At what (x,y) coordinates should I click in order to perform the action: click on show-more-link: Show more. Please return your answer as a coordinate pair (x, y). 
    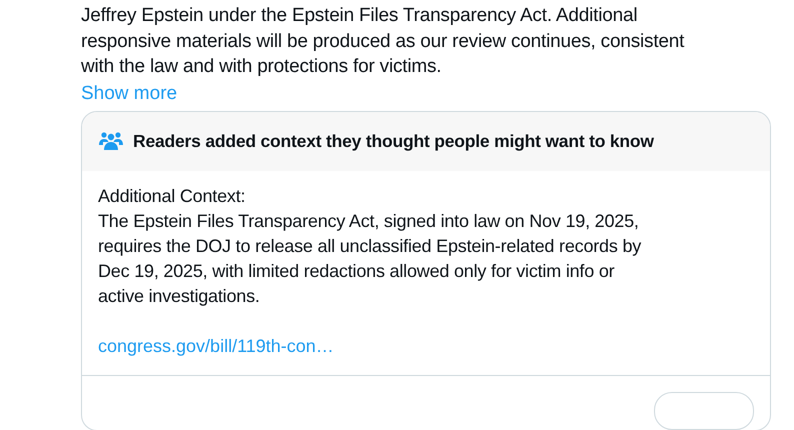
    Looking at the image, I should click on (129, 93).